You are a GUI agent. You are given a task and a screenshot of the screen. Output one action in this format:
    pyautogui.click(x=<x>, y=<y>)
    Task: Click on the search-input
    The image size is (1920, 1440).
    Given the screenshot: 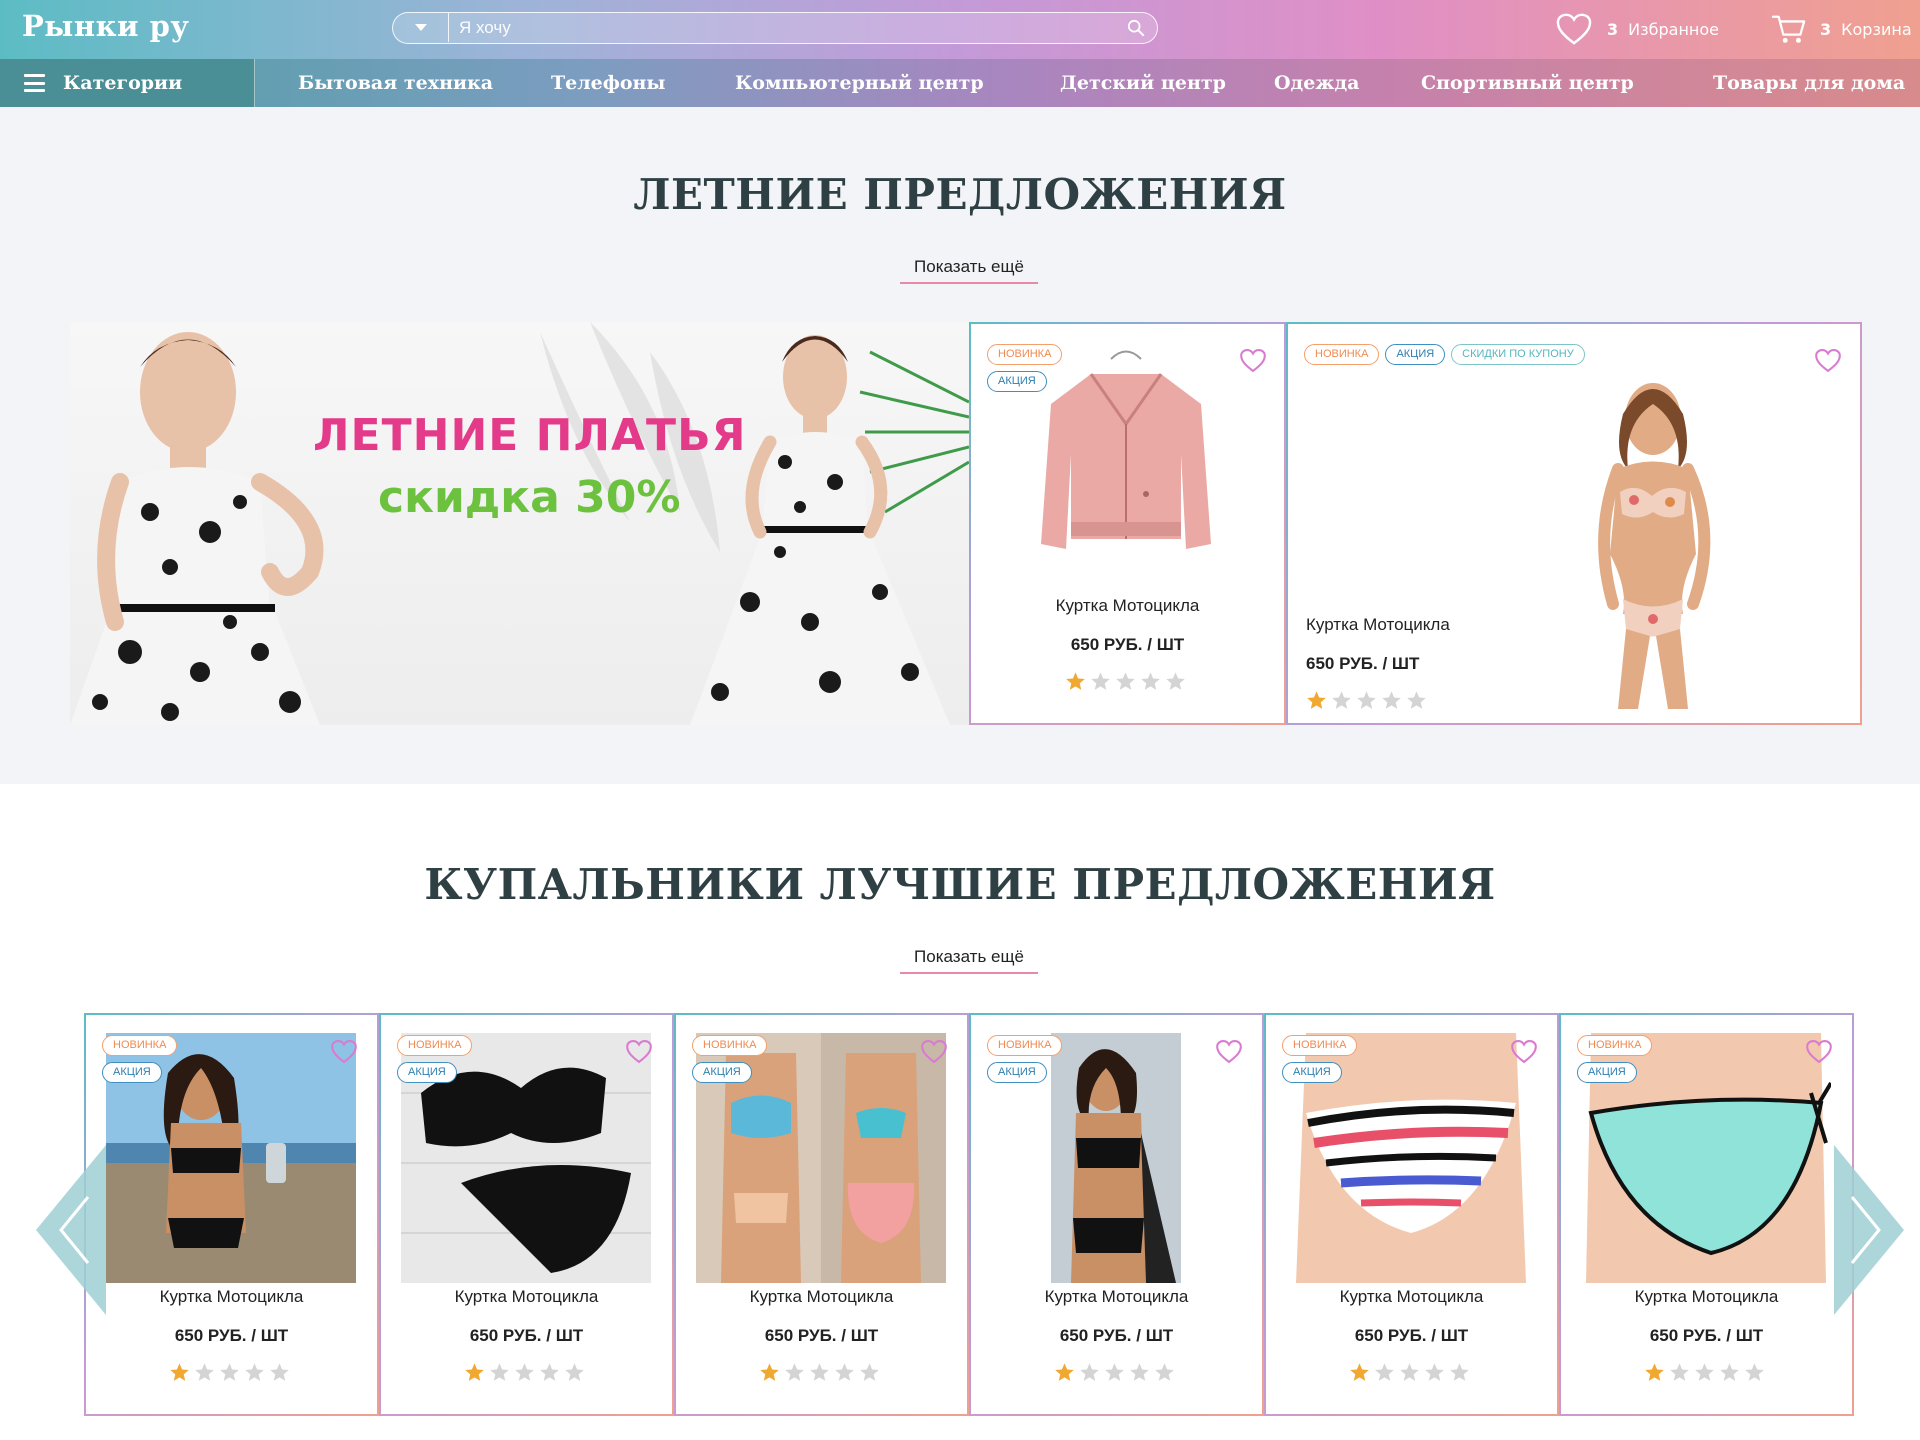 What is the action you would take?
    pyautogui.click(x=775, y=27)
    